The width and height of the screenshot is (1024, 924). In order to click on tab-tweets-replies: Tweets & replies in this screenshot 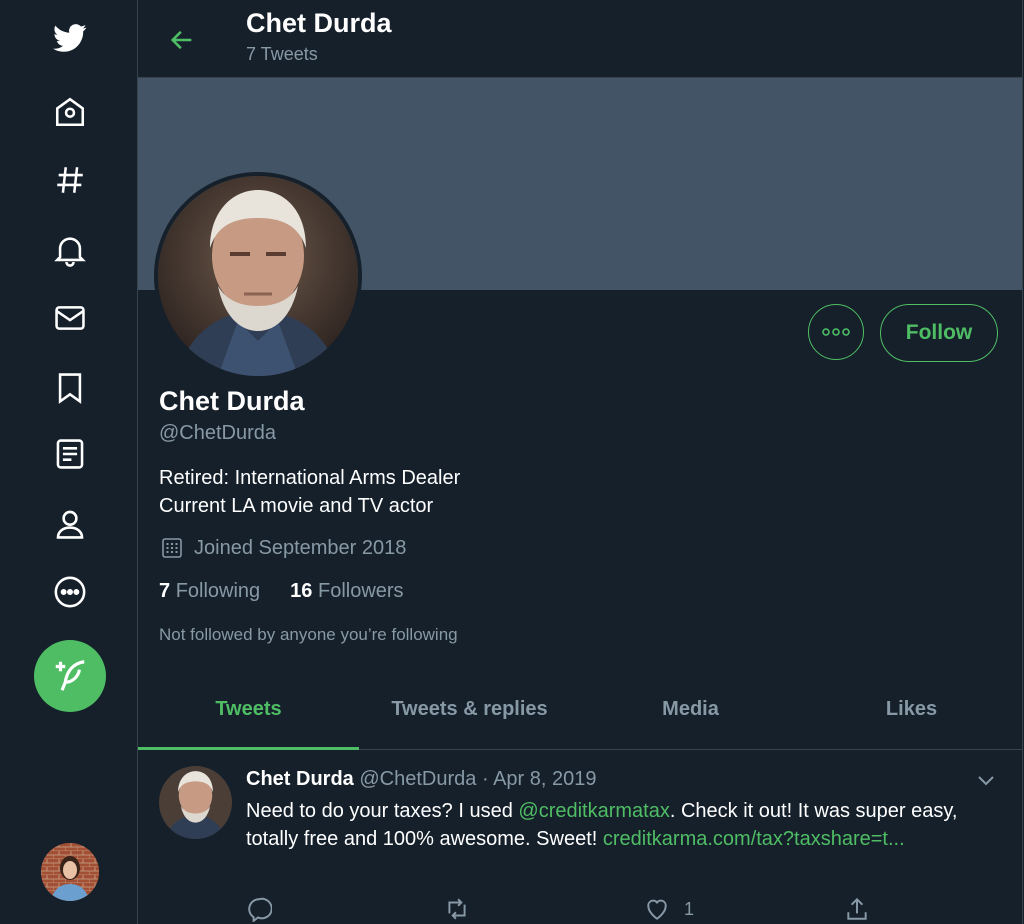, I will do `click(469, 709)`.